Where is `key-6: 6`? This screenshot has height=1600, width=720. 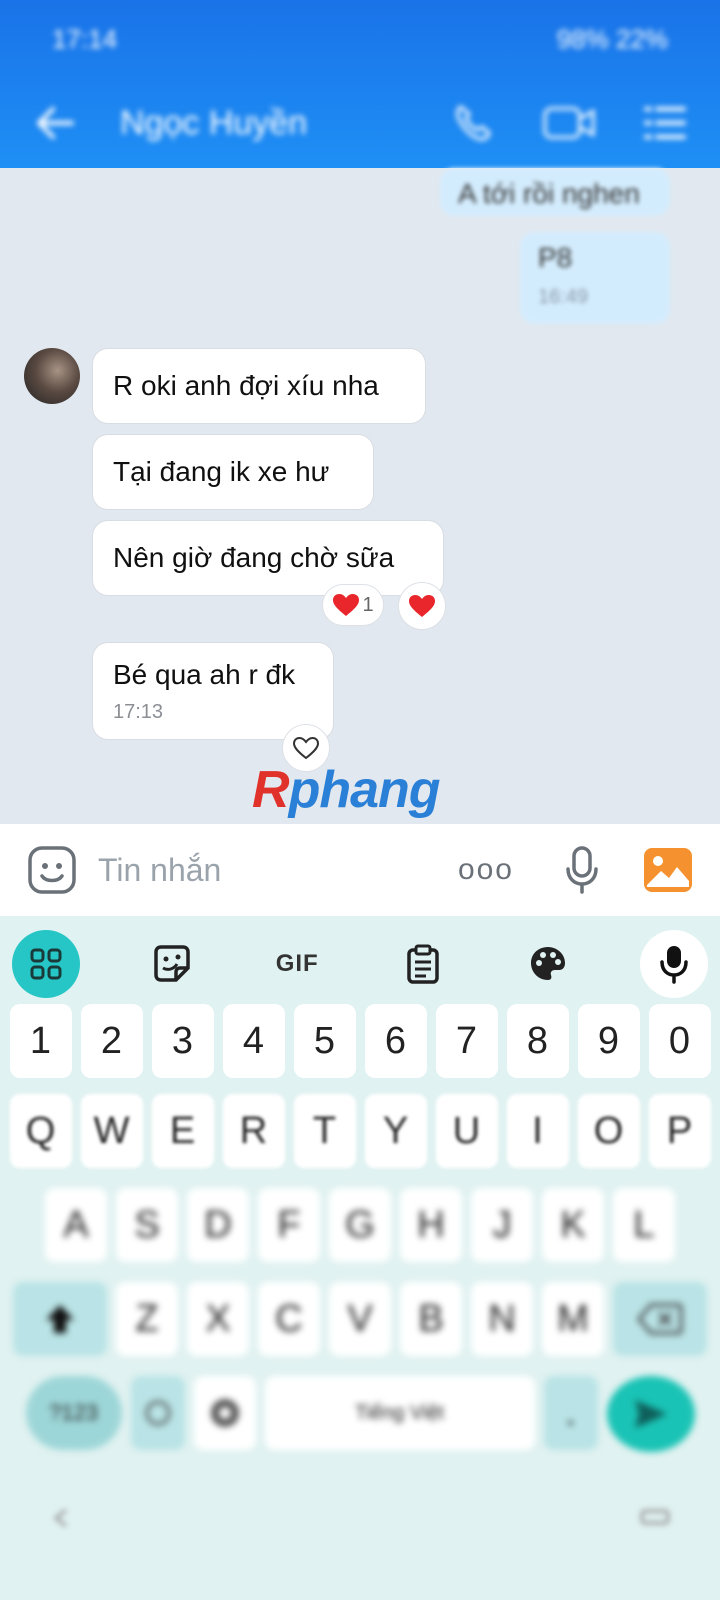
key-6: 6 is located at coordinates (395, 1041).